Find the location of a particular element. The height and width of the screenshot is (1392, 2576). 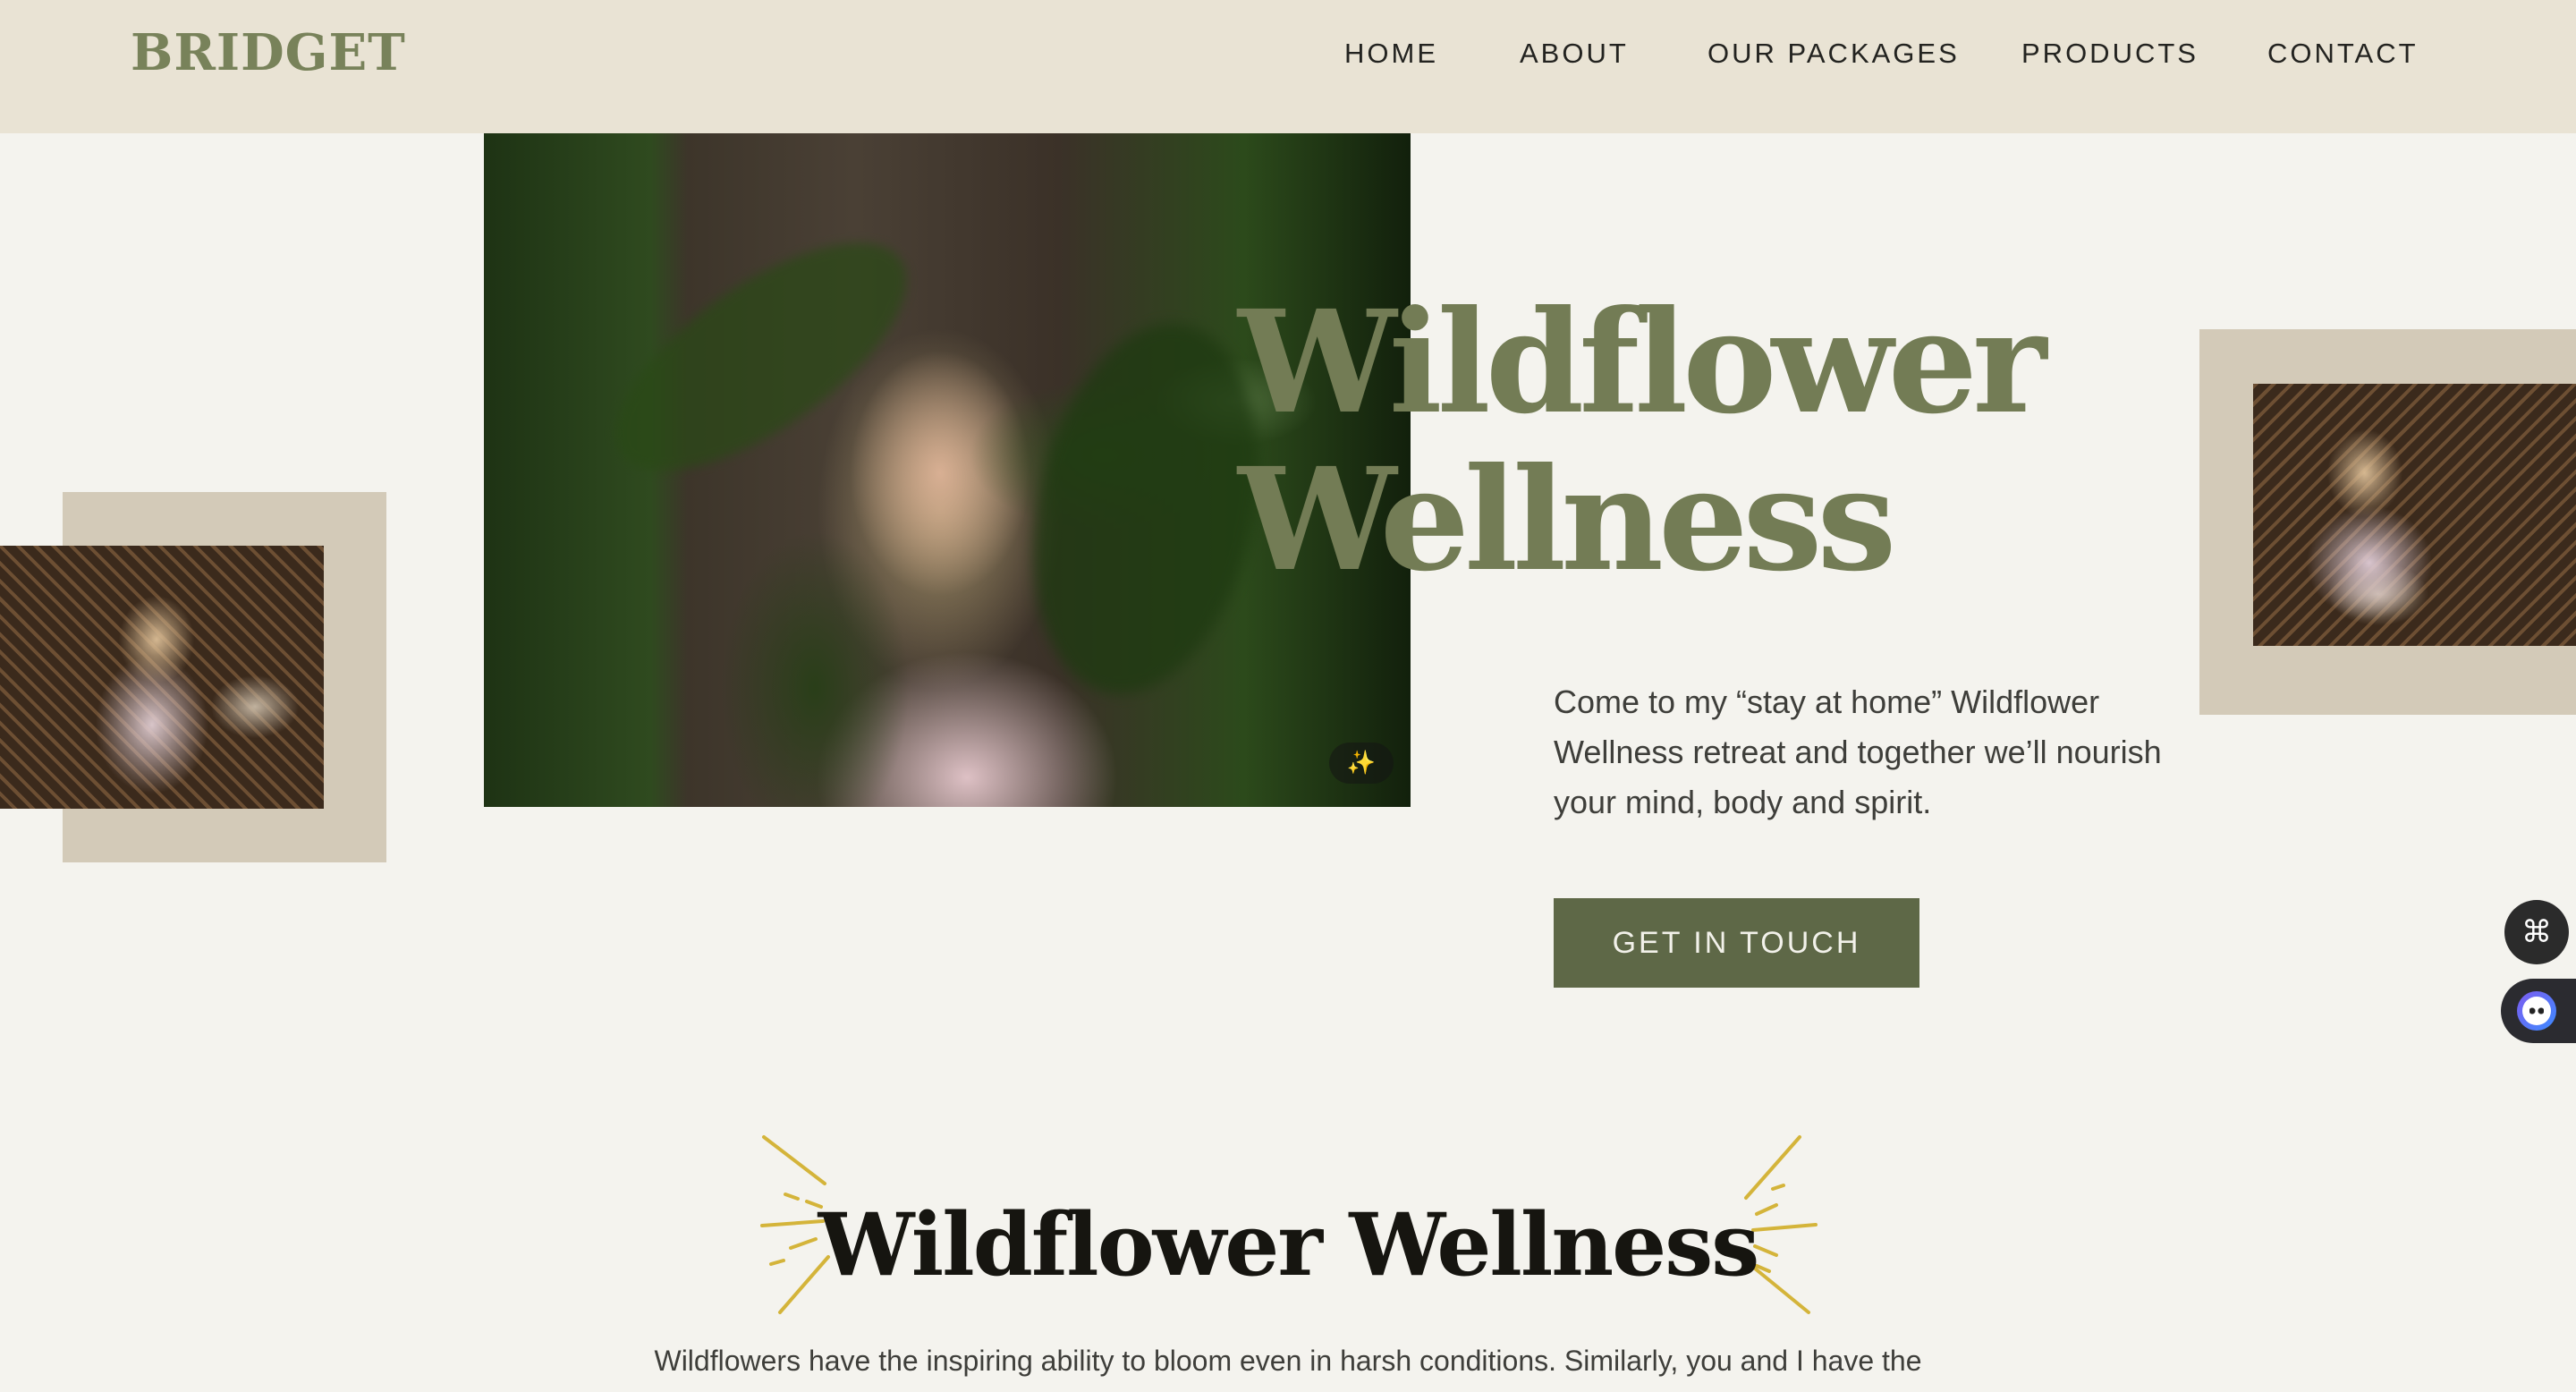

section-title: Wildflower Wellness is located at coordinates (1289, 1244).